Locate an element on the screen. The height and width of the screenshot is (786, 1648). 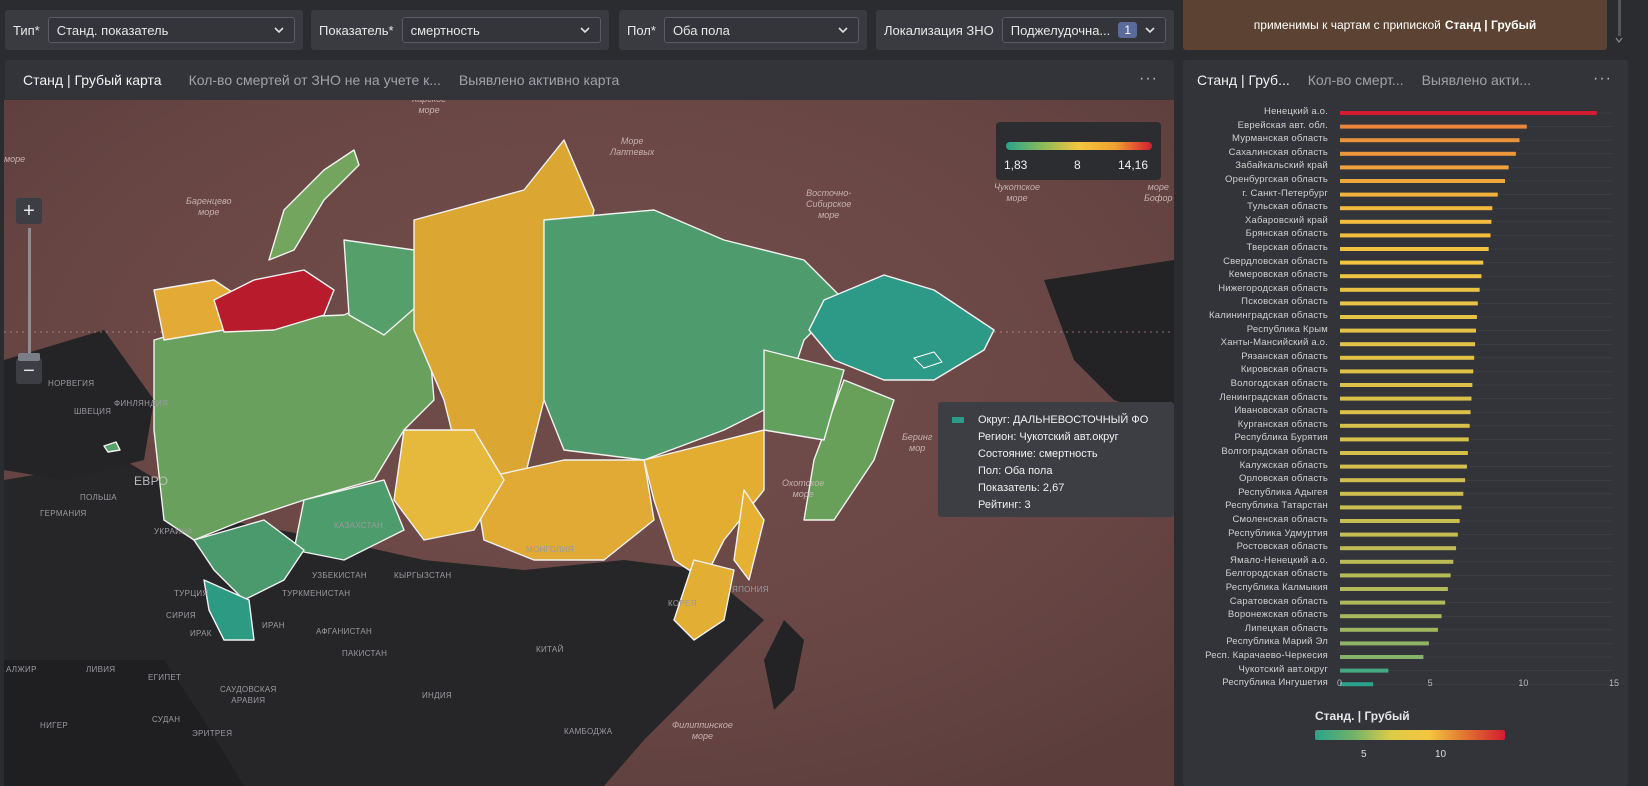
map-label-saudi-arabia: САУДОВСКАЯ АРАВИЯ is located at coordinates (248, 695).